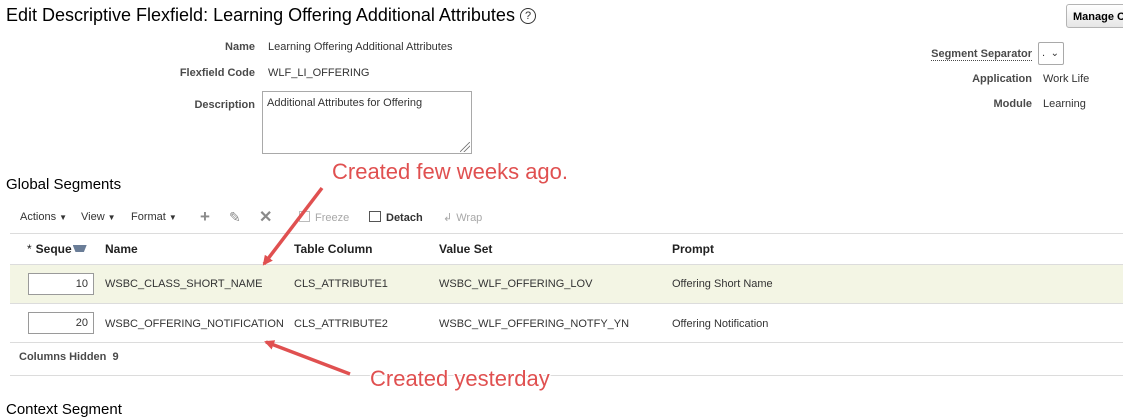 The height and width of the screenshot is (420, 1123). What do you see at coordinates (306, 281) in the screenshot?
I see `annotation-arrows` at bounding box center [306, 281].